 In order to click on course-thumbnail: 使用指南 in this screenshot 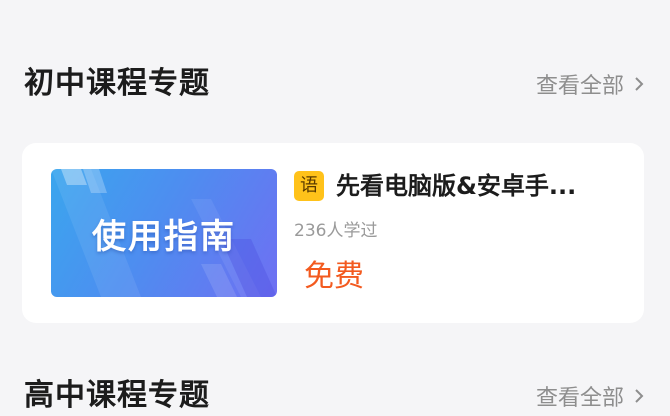, I will do `click(164, 233)`.